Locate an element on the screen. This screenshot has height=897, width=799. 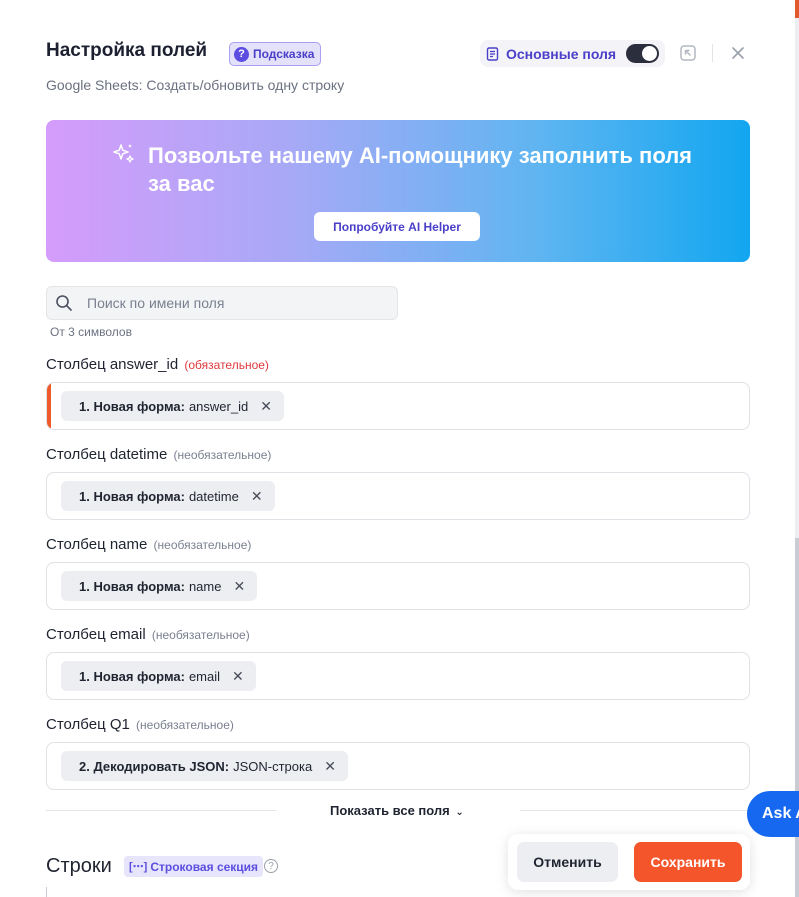
show-all-fields-link: Показать все поля ⌄ is located at coordinates (397, 810).